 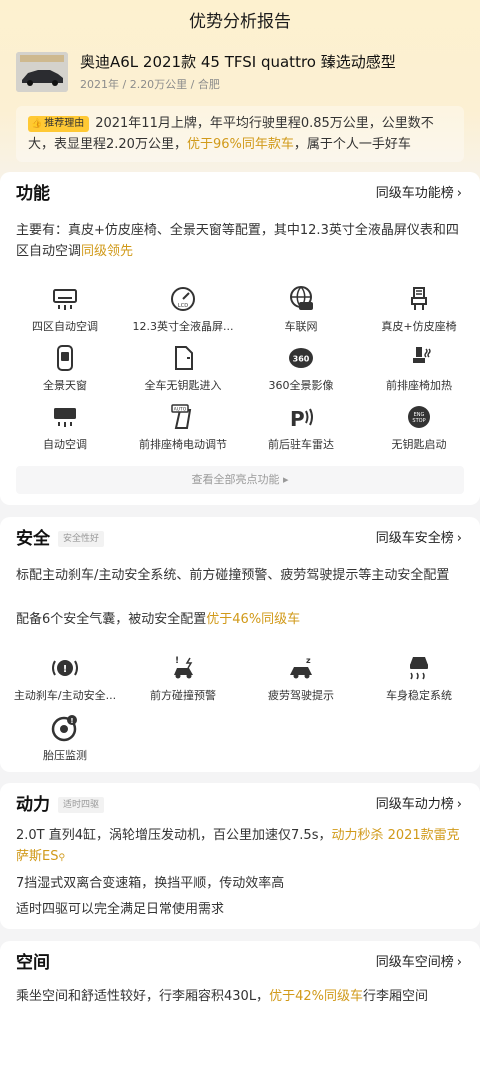 I want to click on function-feature-item: AUTO 前排座椅电动调节, so click(x=183, y=427).